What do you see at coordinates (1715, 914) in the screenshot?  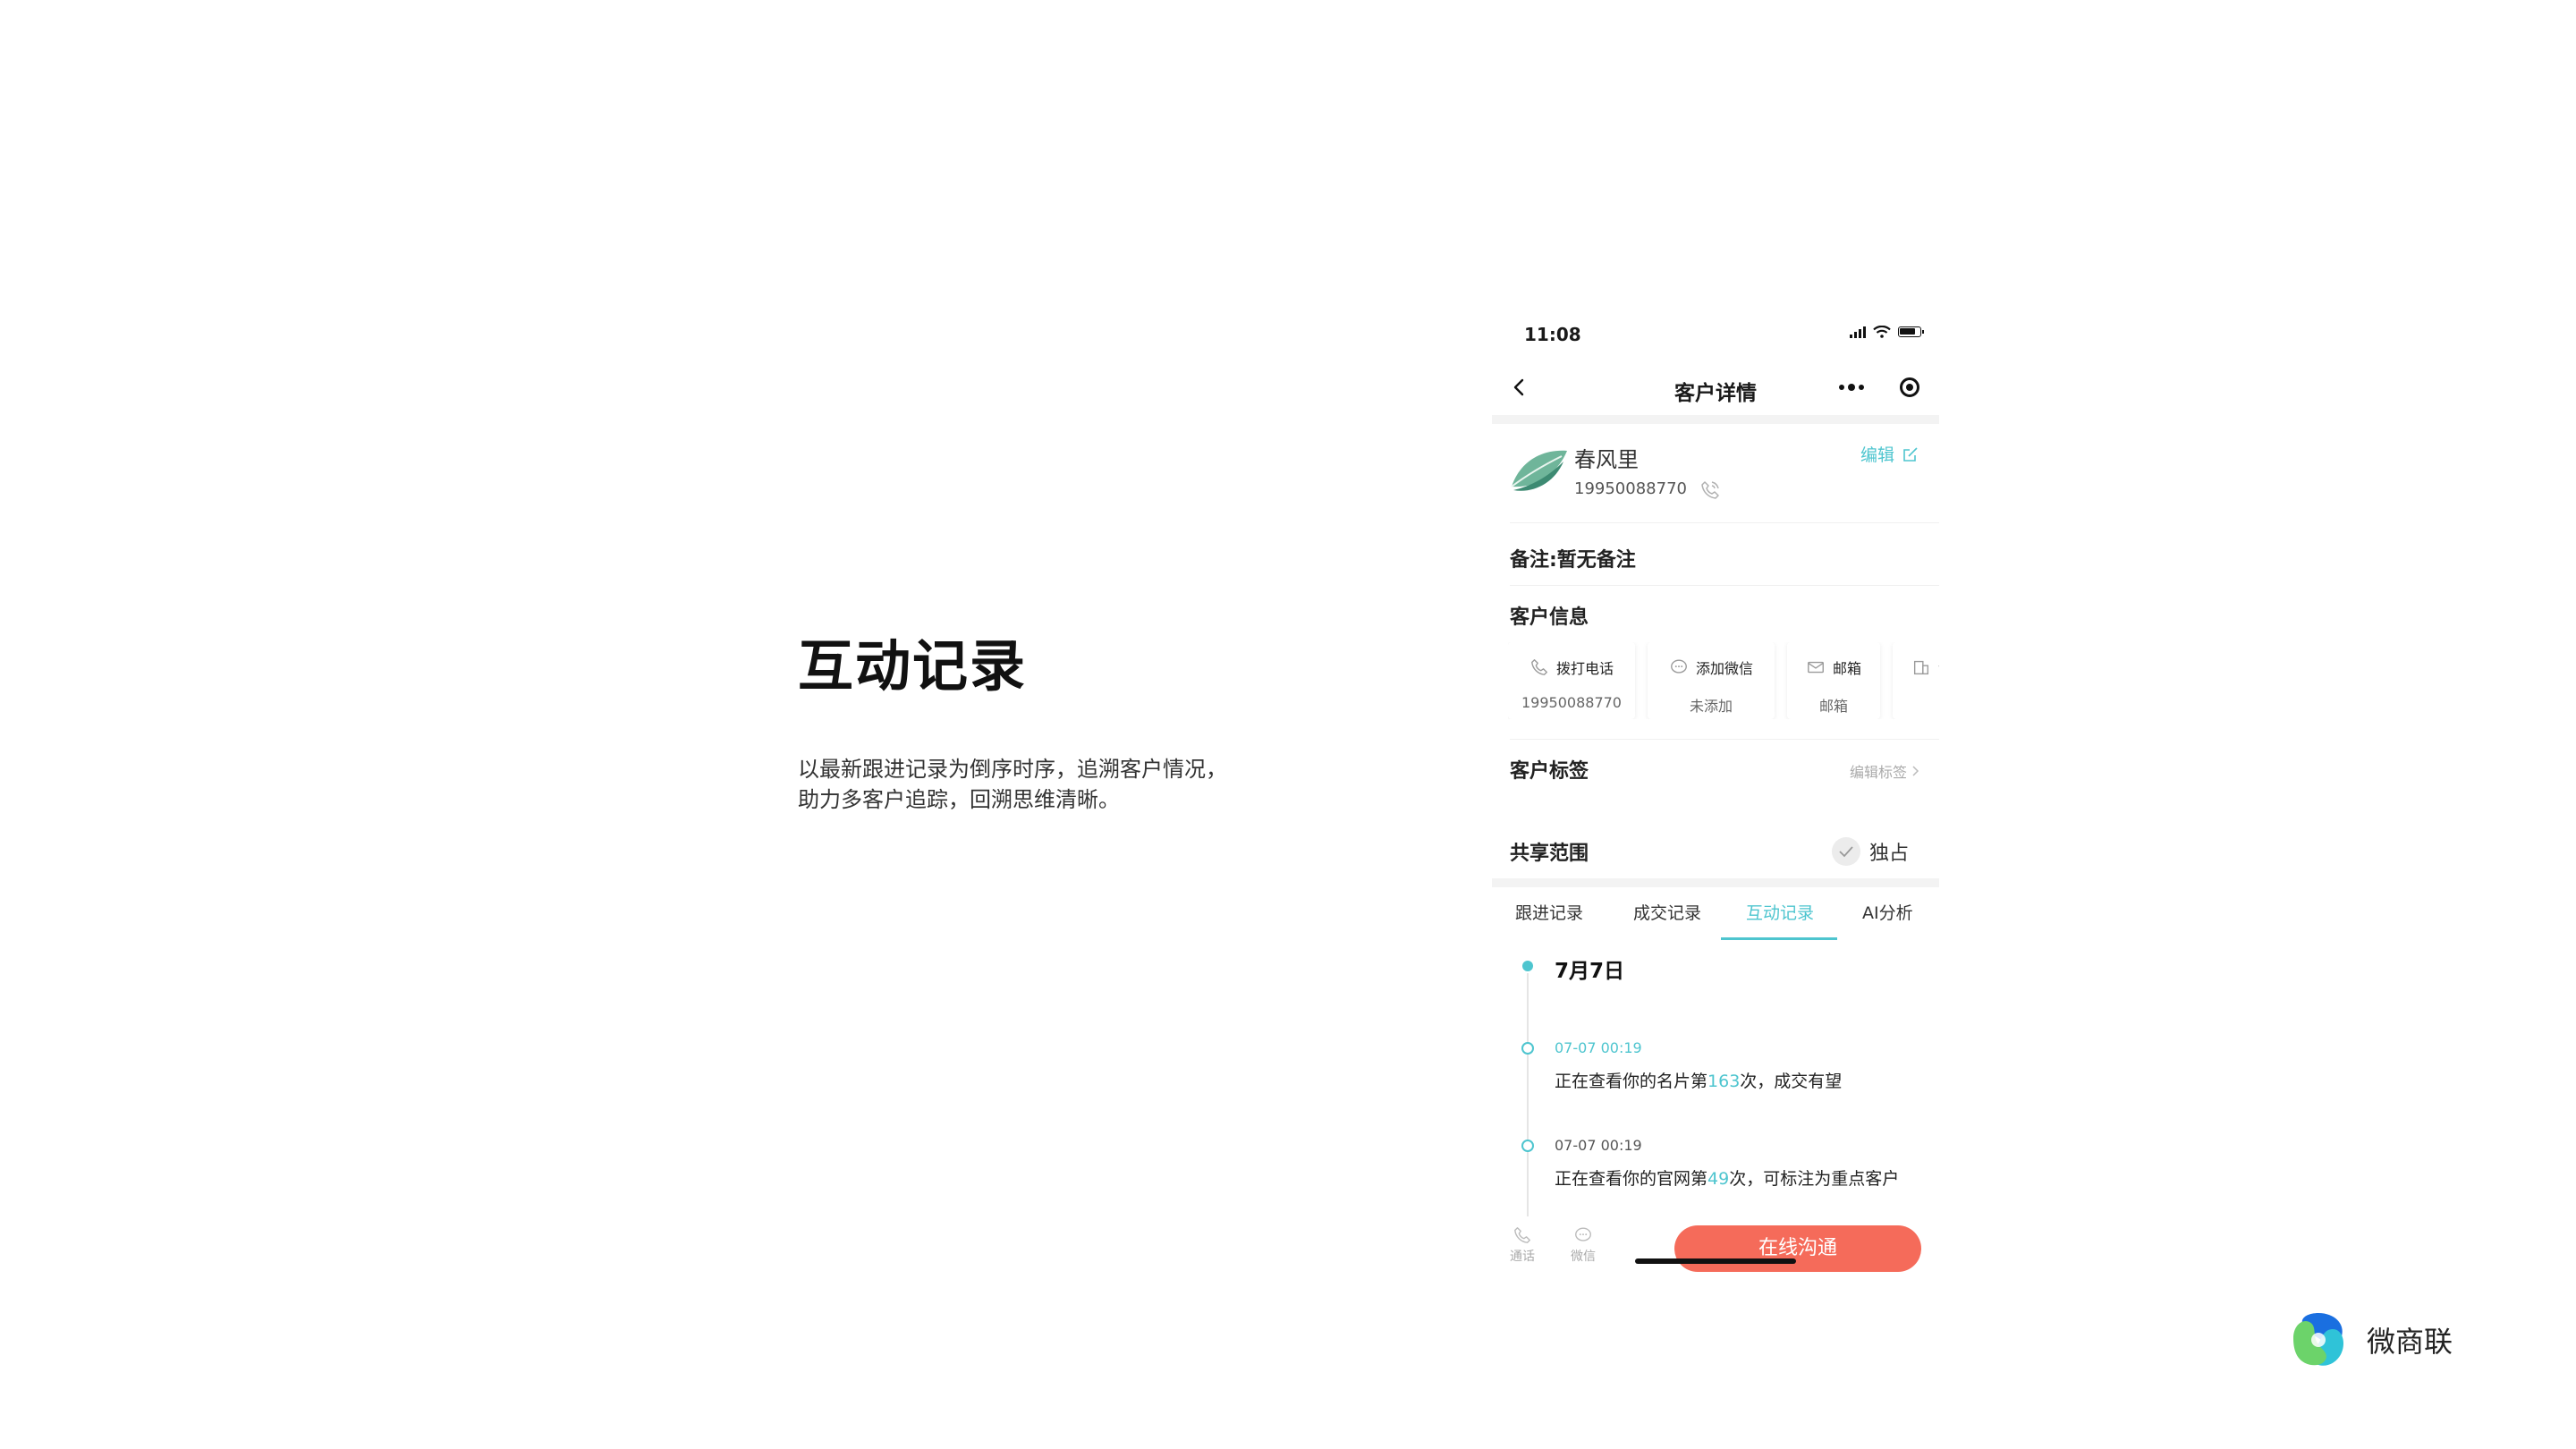 I see `record-tabs: 跟进记录 成交记录 互动记录 AI分析` at bounding box center [1715, 914].